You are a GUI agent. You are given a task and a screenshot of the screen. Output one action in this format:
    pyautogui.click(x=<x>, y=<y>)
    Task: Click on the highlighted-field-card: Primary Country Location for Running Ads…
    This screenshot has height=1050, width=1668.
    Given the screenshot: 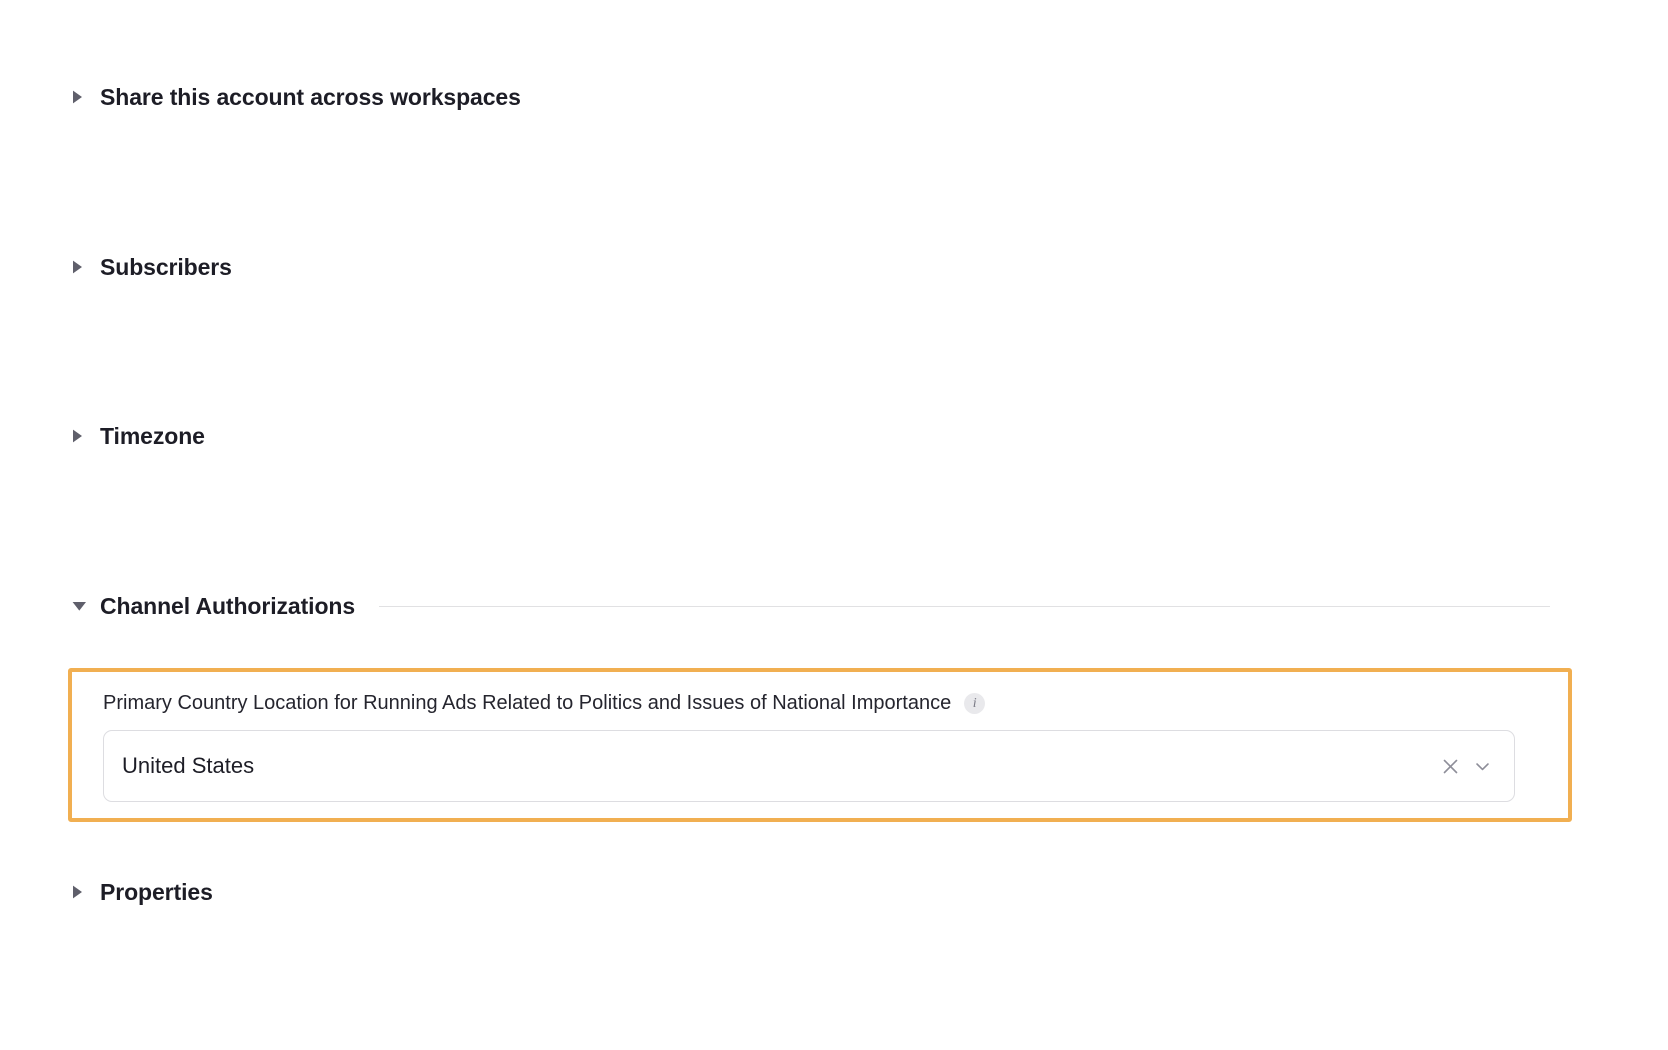 What is the action you would take?
    pyautogui.click(x=820, y=745)
    